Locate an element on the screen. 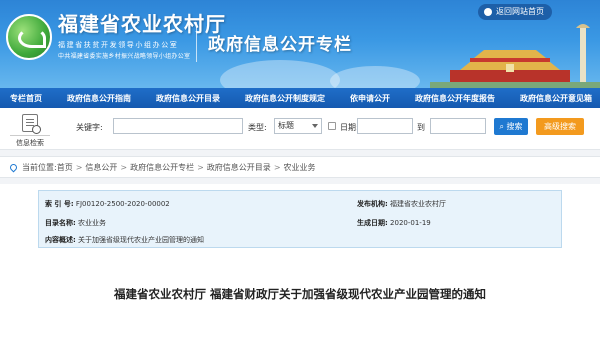 This screenshot has width=600, height=344. document-search-icon is located at coordinates (31, 124).